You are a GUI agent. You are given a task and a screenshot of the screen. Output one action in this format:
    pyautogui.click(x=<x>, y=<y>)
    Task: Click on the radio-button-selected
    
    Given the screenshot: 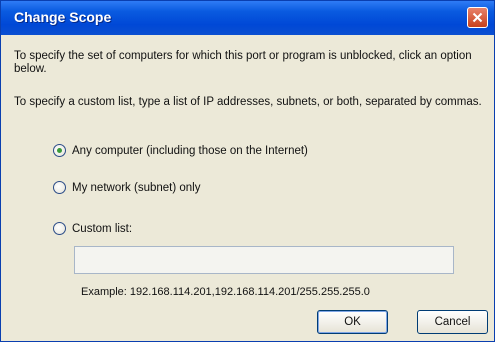 What is the action you would take?
    pyautogui.click(x=59, y=150)
    